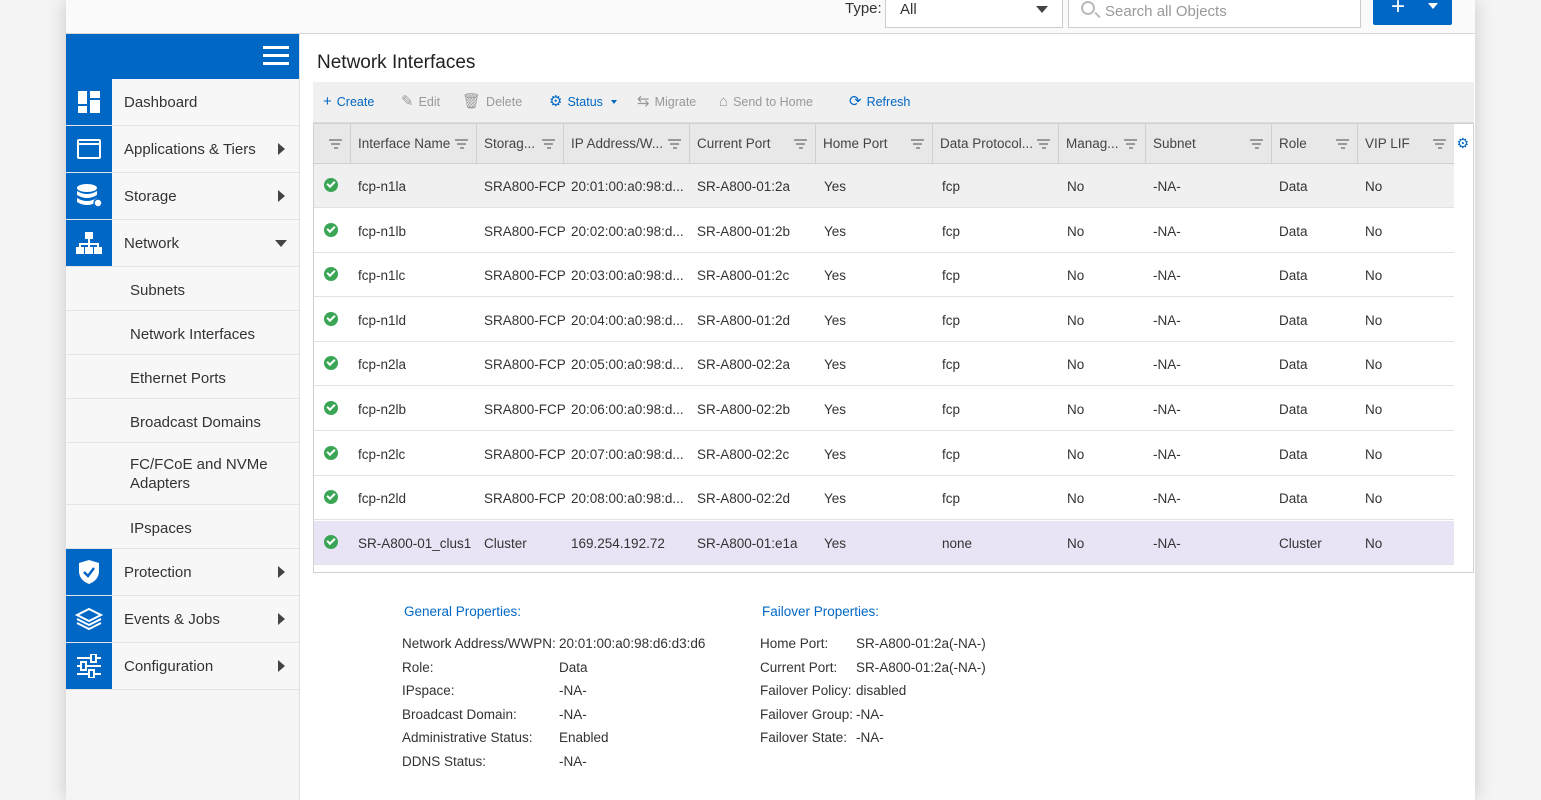 Image resolution: width=1541 pixels, height=800 pixels. I want to click on search-input, so click(1230, 11).